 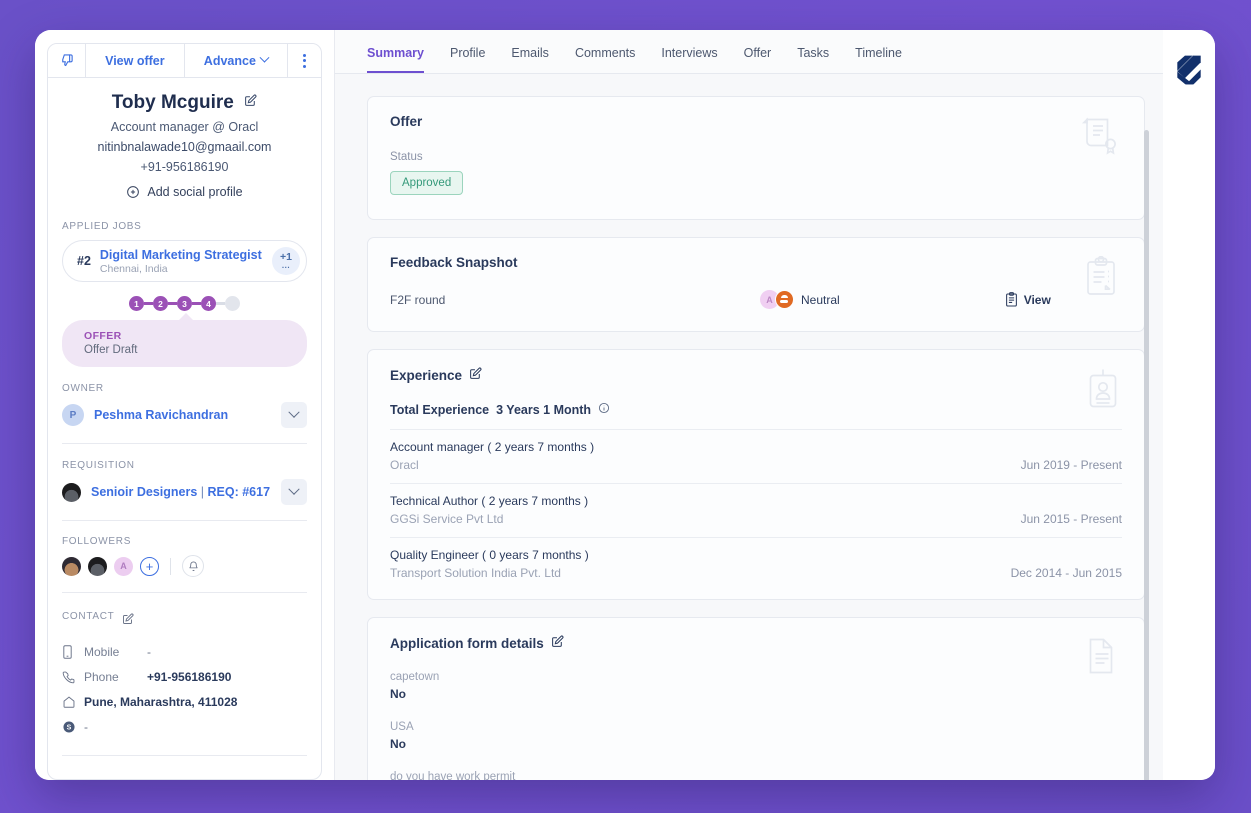 I want to click on tab-interviews: Interviews, so click(x=689, y=59).